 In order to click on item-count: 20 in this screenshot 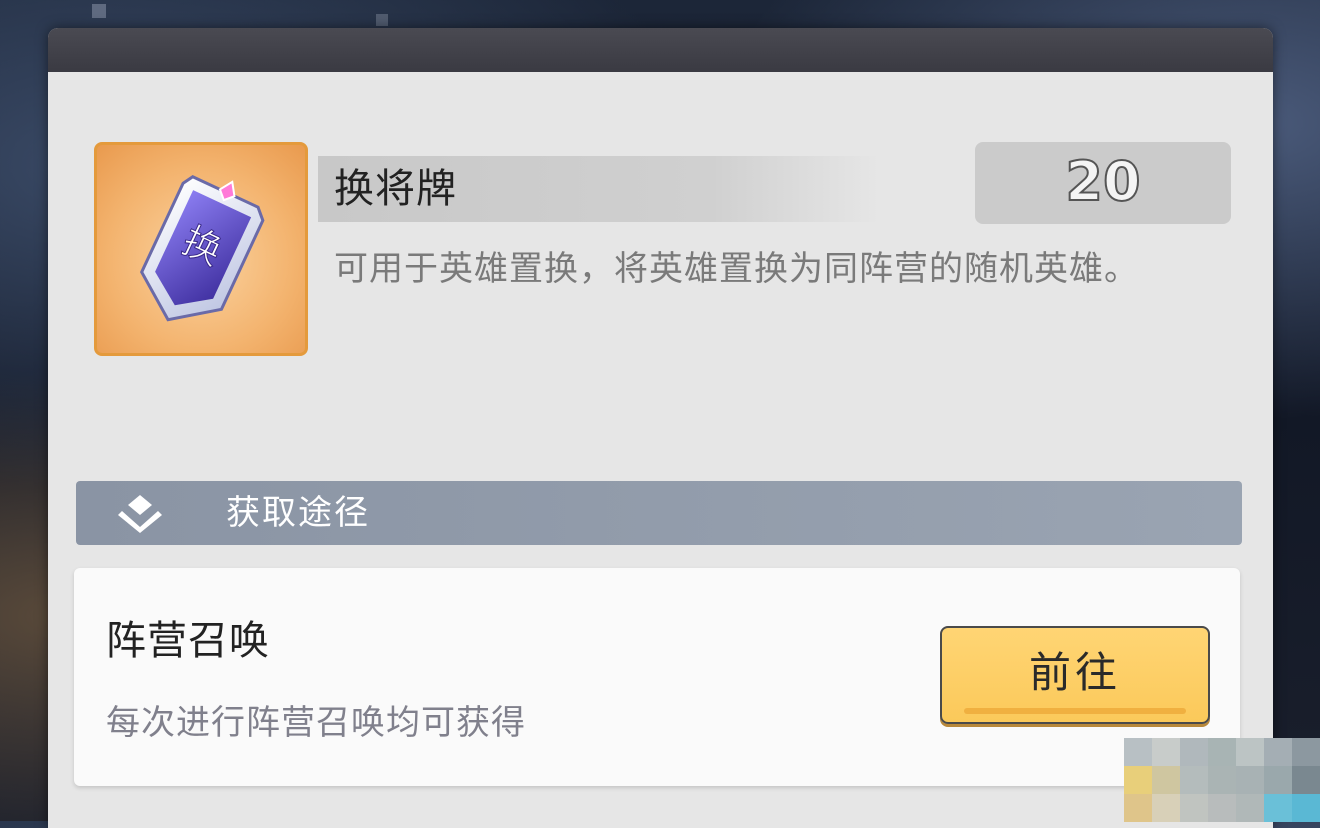, I will do `click(1102, 181)`.